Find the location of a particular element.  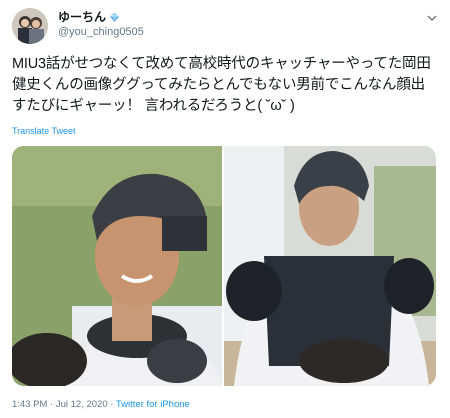

user-handle: @you_ching0505 is located at coordinates (101, 32).